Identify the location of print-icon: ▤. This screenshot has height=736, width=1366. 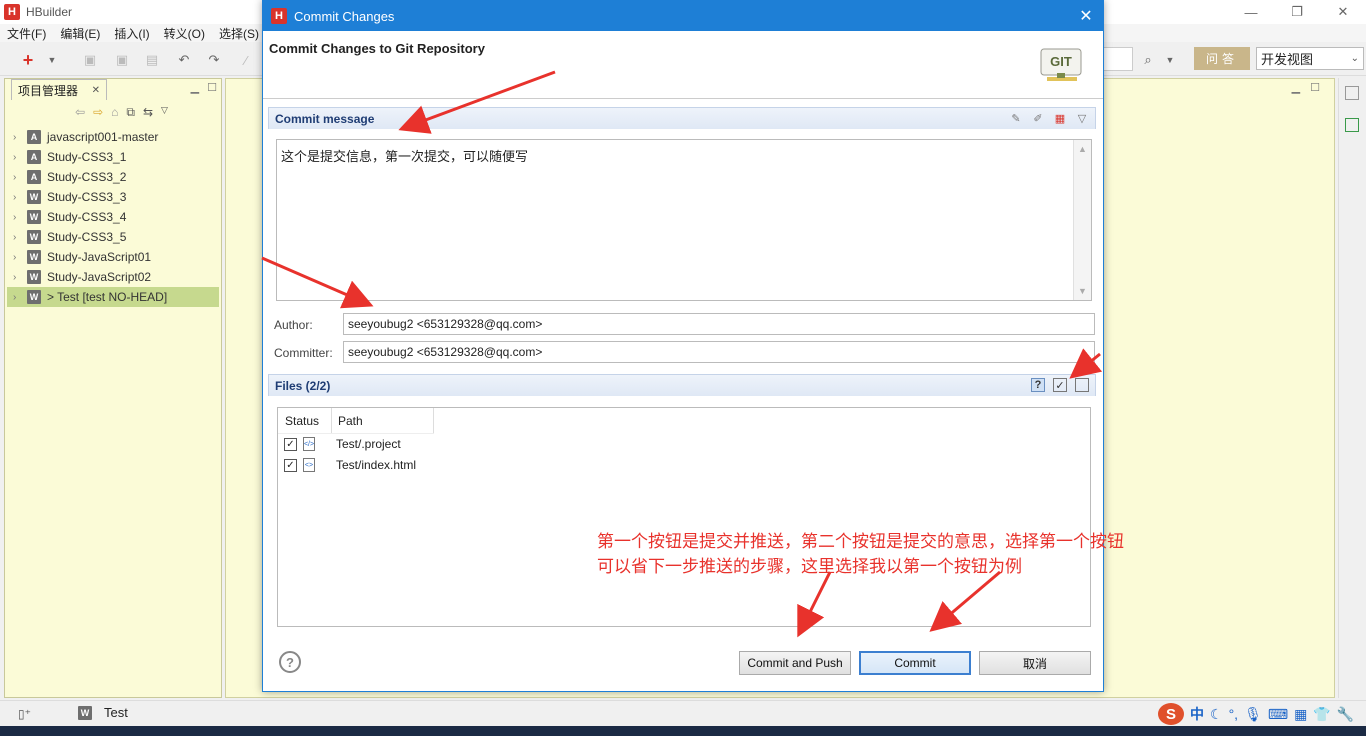
(152, 60).